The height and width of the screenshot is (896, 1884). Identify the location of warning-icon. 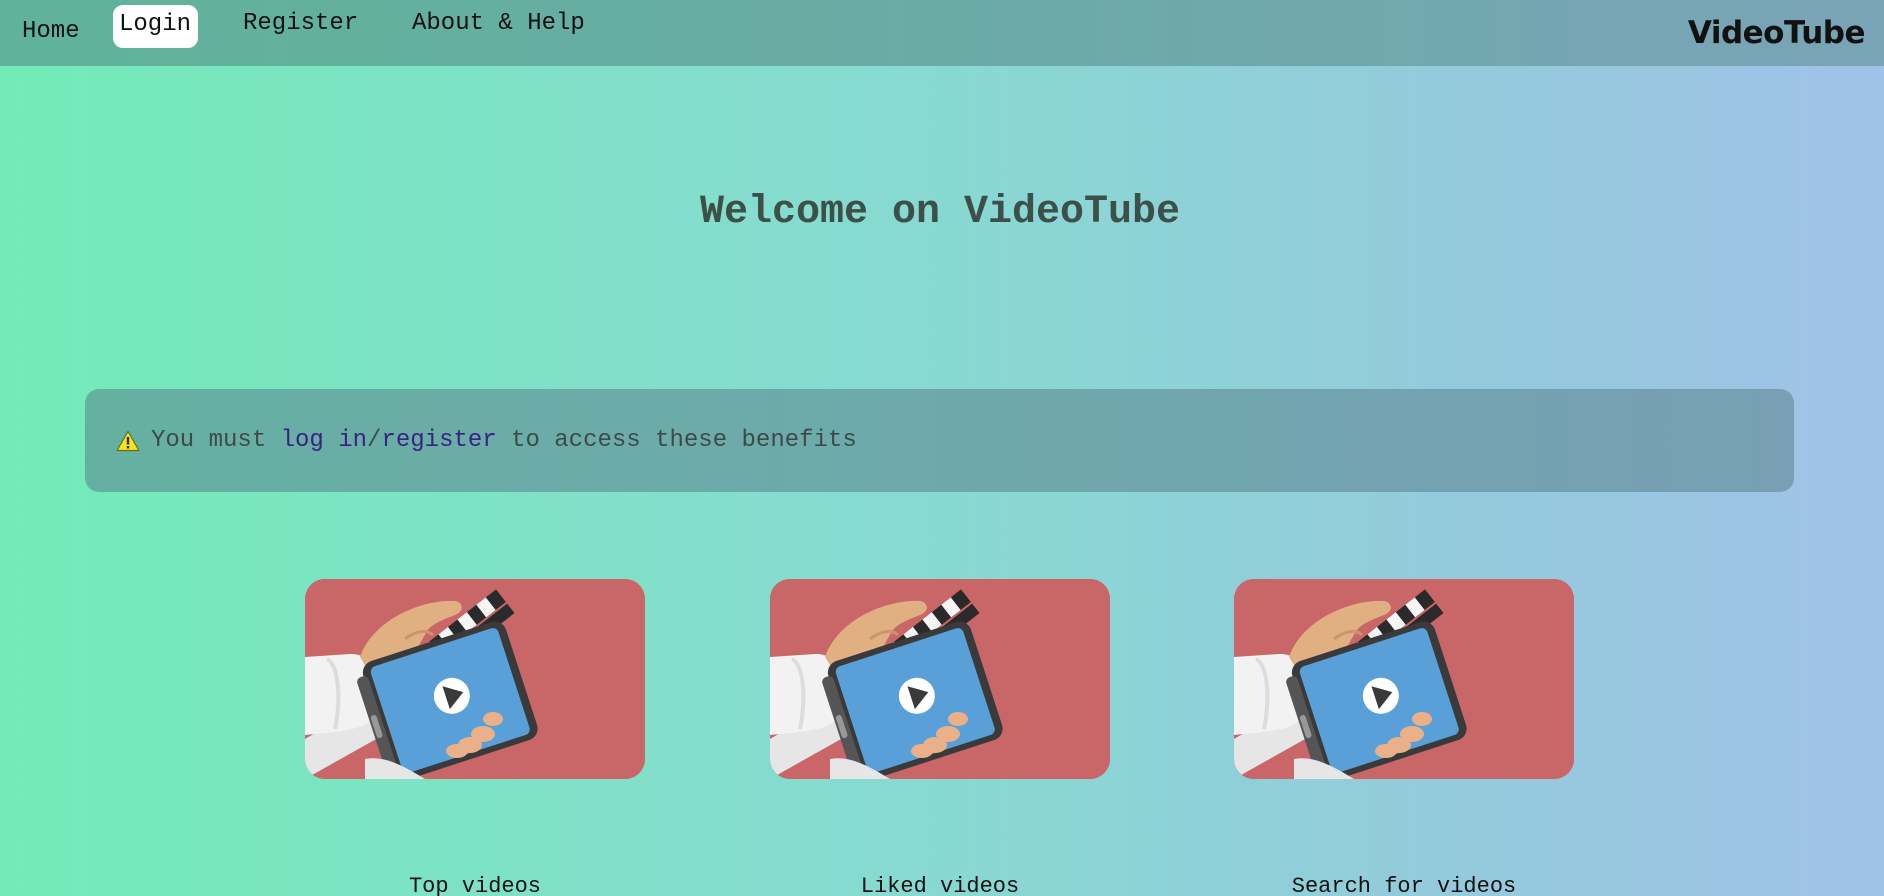
(128, 441).